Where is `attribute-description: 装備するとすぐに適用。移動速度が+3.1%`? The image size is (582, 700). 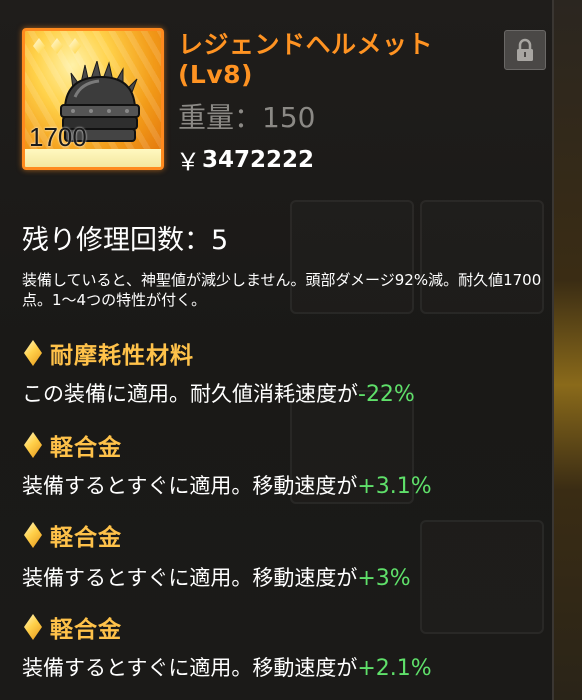 attribute-description: 装備するとすぐに適用。移動速度が+3.1% is located at coordinates (227, 485).